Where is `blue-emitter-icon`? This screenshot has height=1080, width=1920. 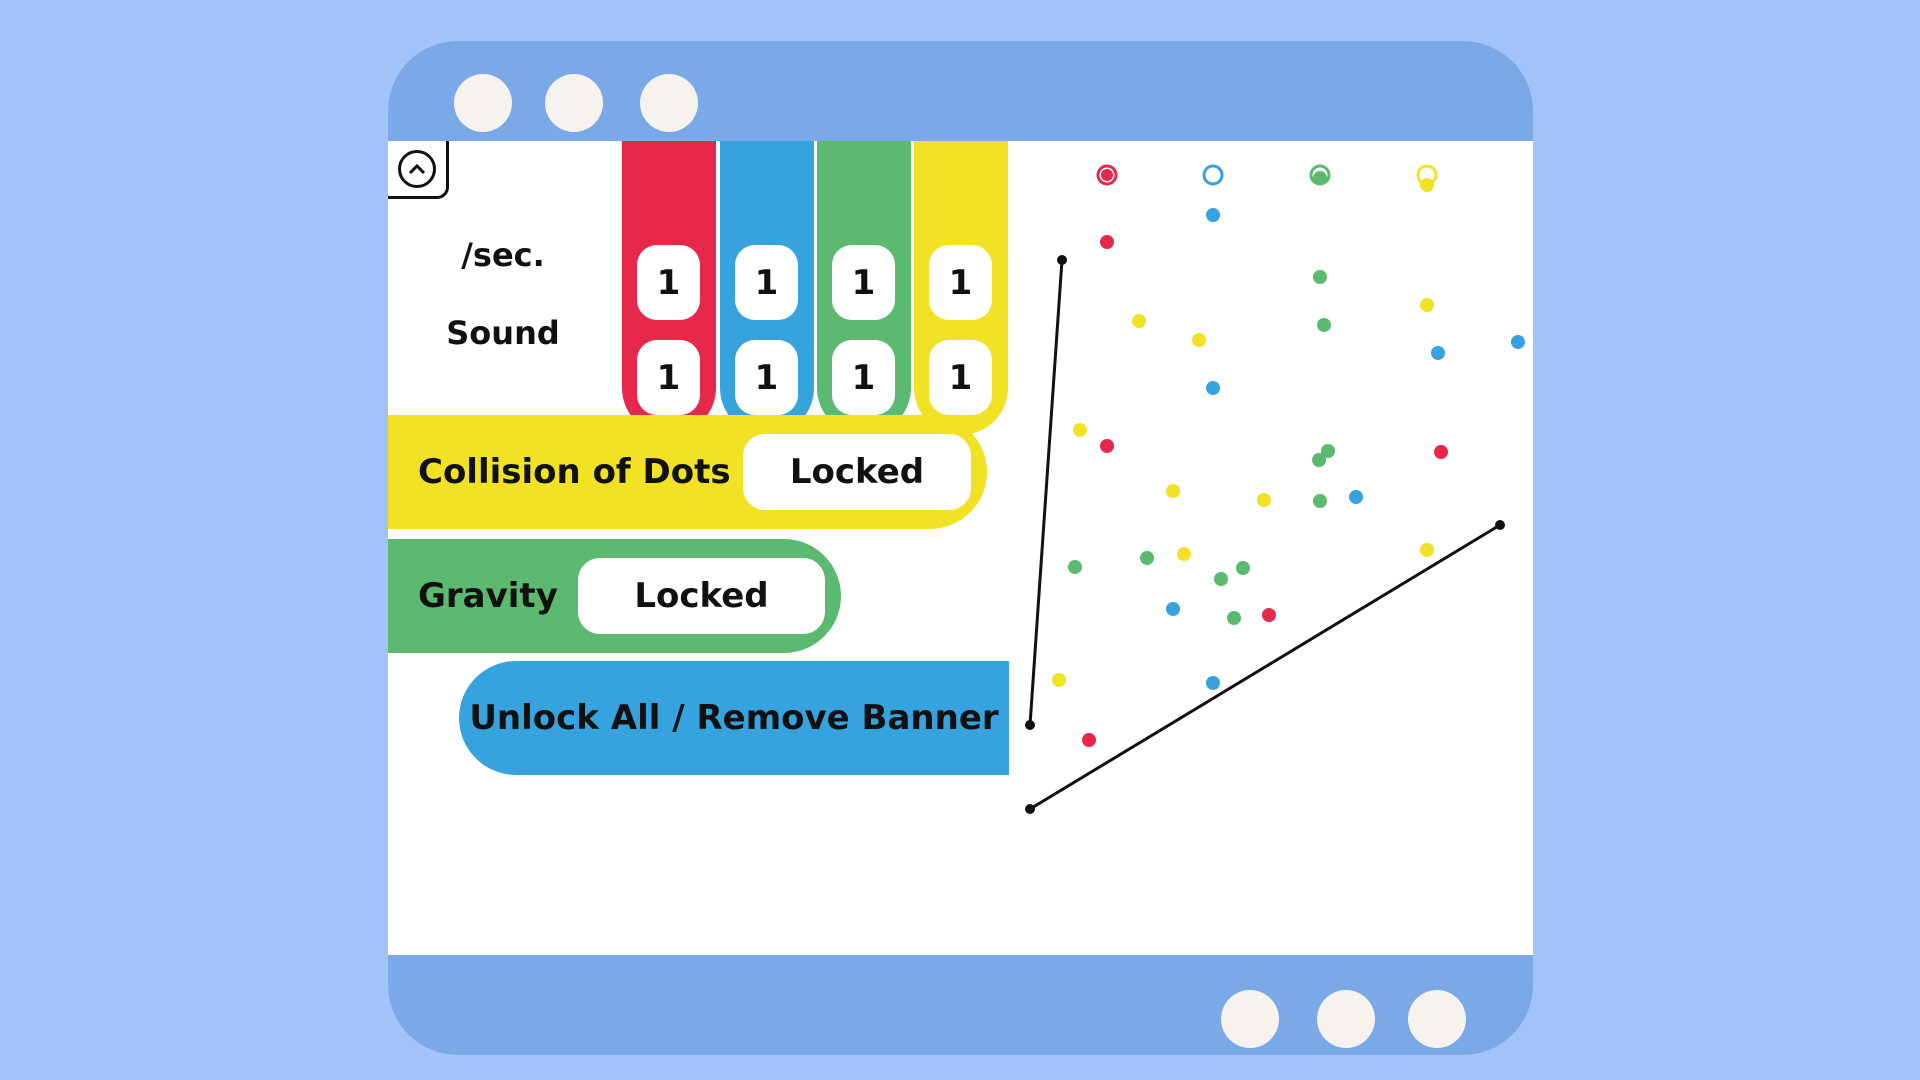
blue-emitter-icon is located at coordinates (1213, 175).